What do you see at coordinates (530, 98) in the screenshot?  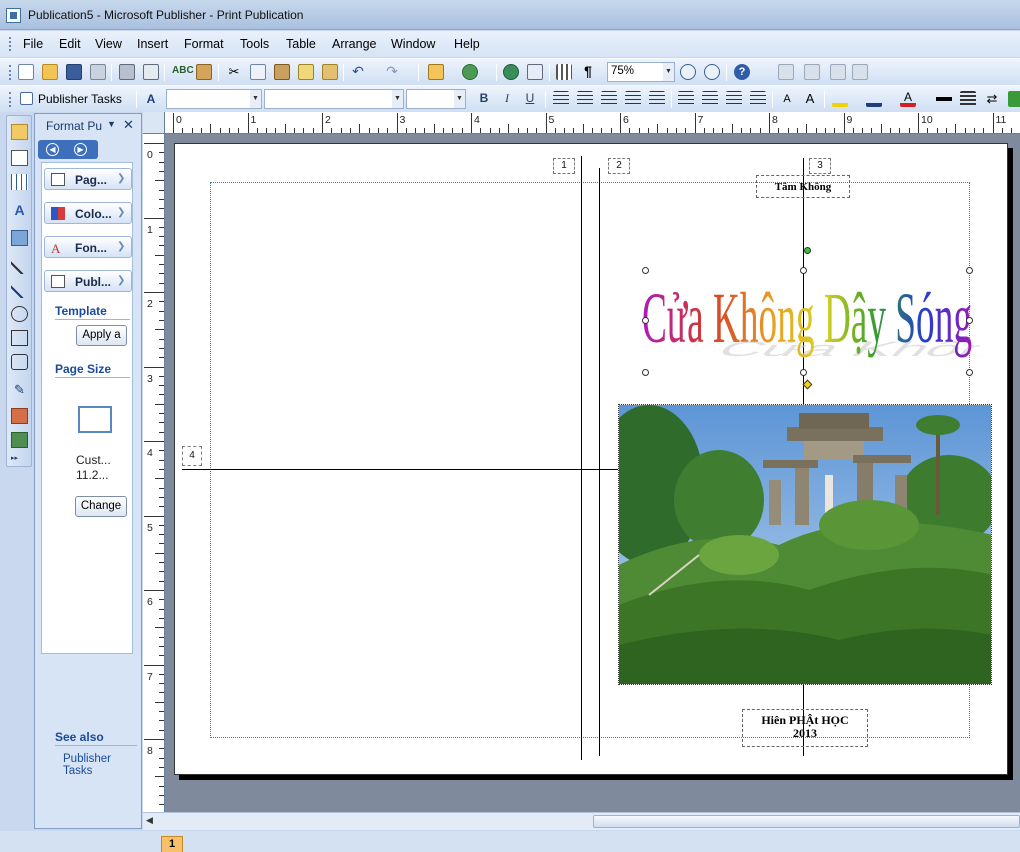 I see `underline-button: U` at bounding box center [530, 98].